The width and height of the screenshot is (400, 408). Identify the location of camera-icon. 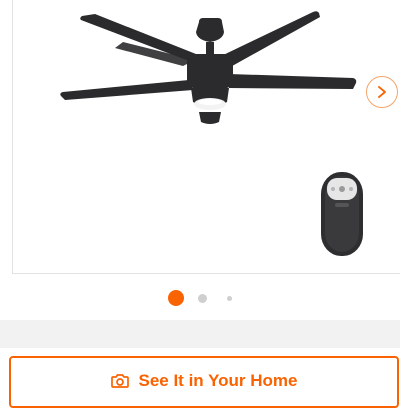
(120, 381).